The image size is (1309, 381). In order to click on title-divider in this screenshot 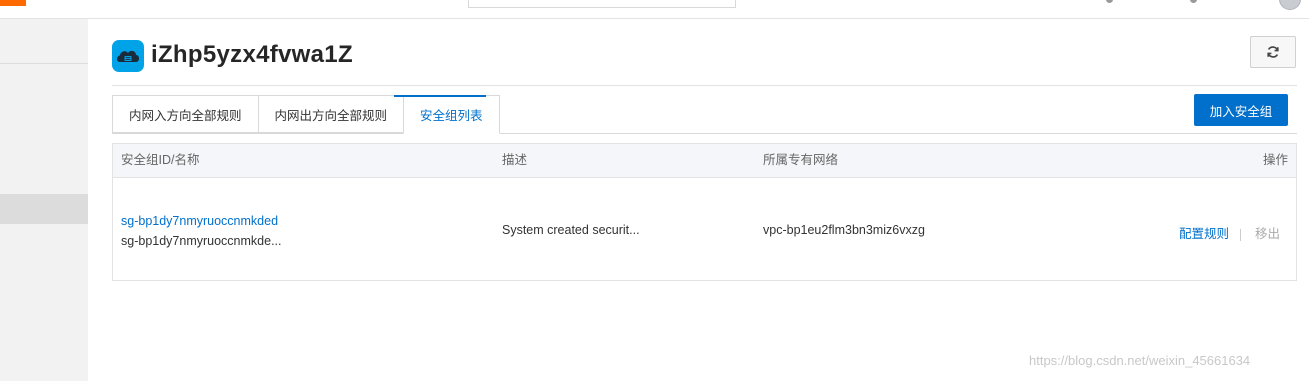, I will do `click(704, 85)`.